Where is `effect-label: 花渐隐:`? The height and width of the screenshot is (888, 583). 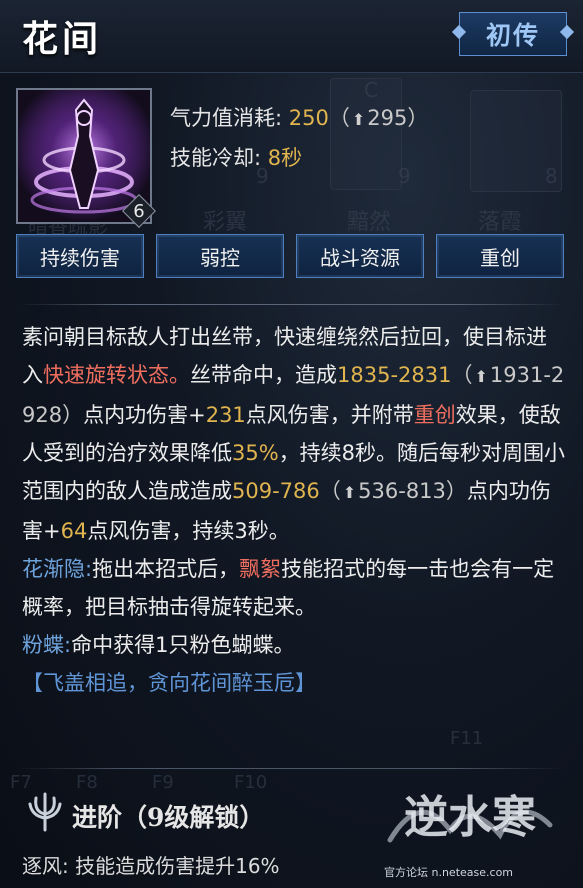 effect-label: 花渐隐: is located at coordinates (57, 569).